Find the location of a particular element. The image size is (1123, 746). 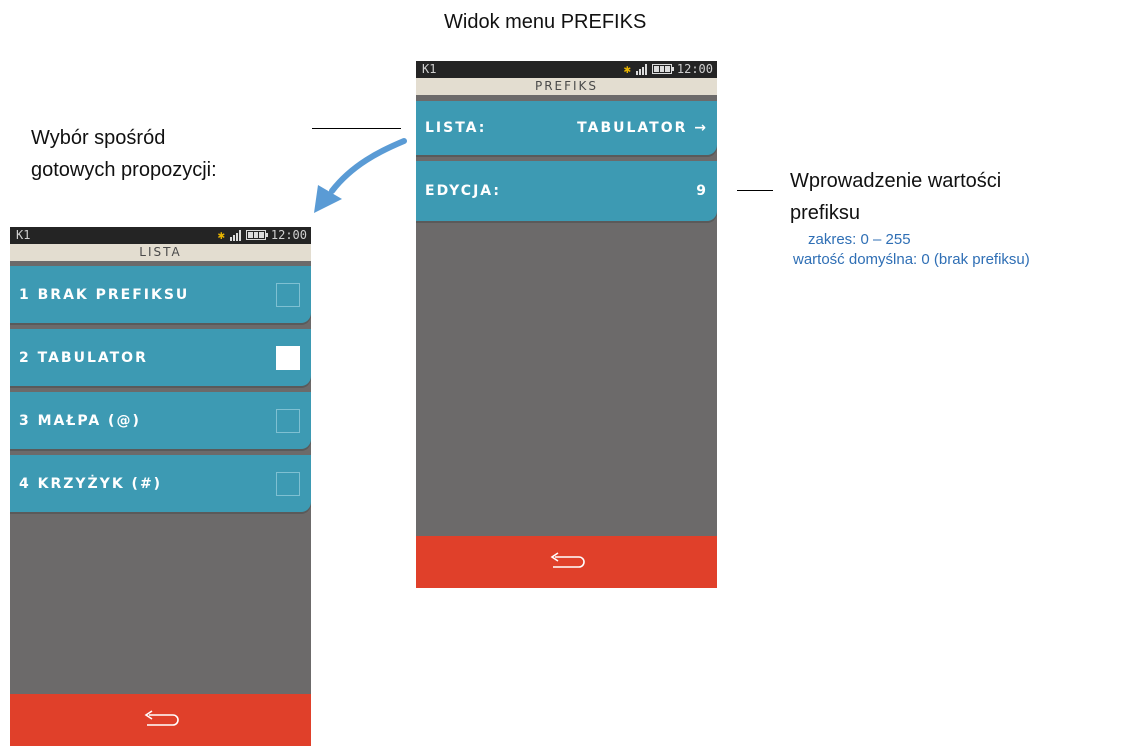

curved-arrow-icon is located at coordinates (360, 175).